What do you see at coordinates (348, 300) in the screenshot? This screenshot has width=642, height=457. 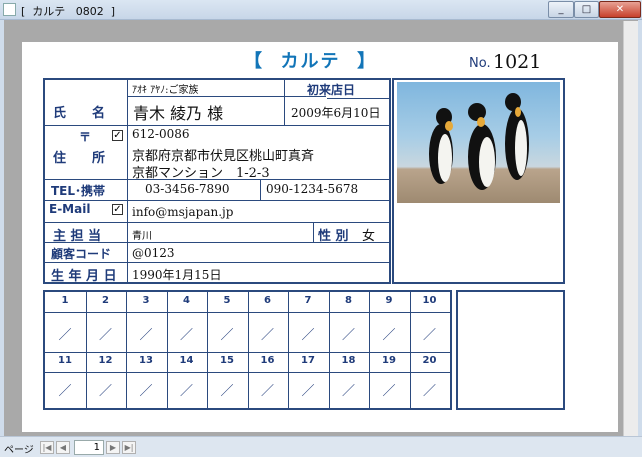 I see `visit-number: 8` at bounding box center [348, 300].